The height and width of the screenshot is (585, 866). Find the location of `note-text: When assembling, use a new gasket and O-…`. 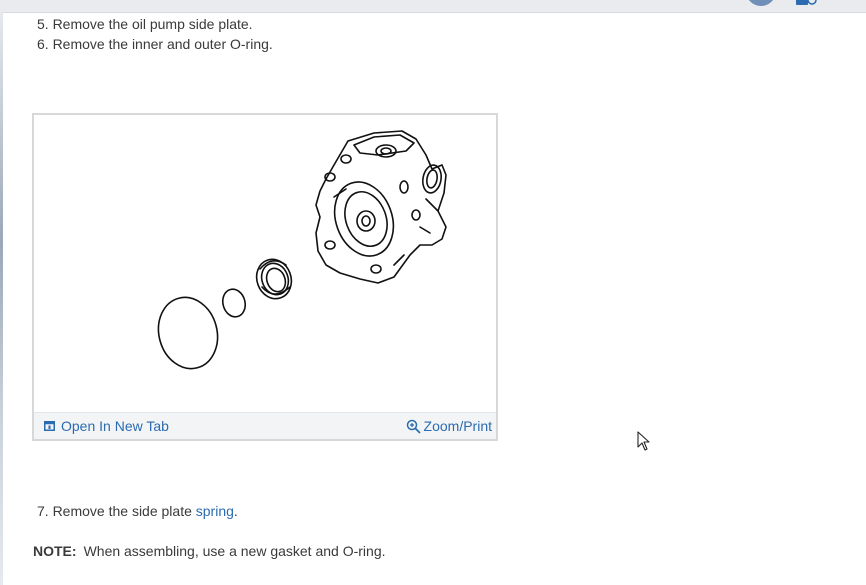

note-text: When assembling, use a new gasket and O-… is located at coordinates (234, 551).